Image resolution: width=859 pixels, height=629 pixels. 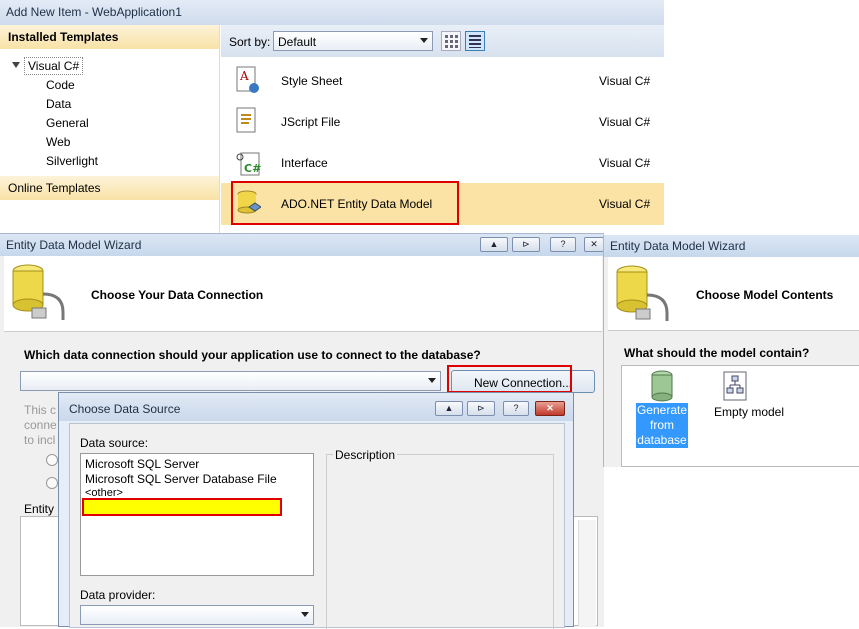 I want to click on wizard2-heading: Choose Model Contents, so click(x=765, y=295).